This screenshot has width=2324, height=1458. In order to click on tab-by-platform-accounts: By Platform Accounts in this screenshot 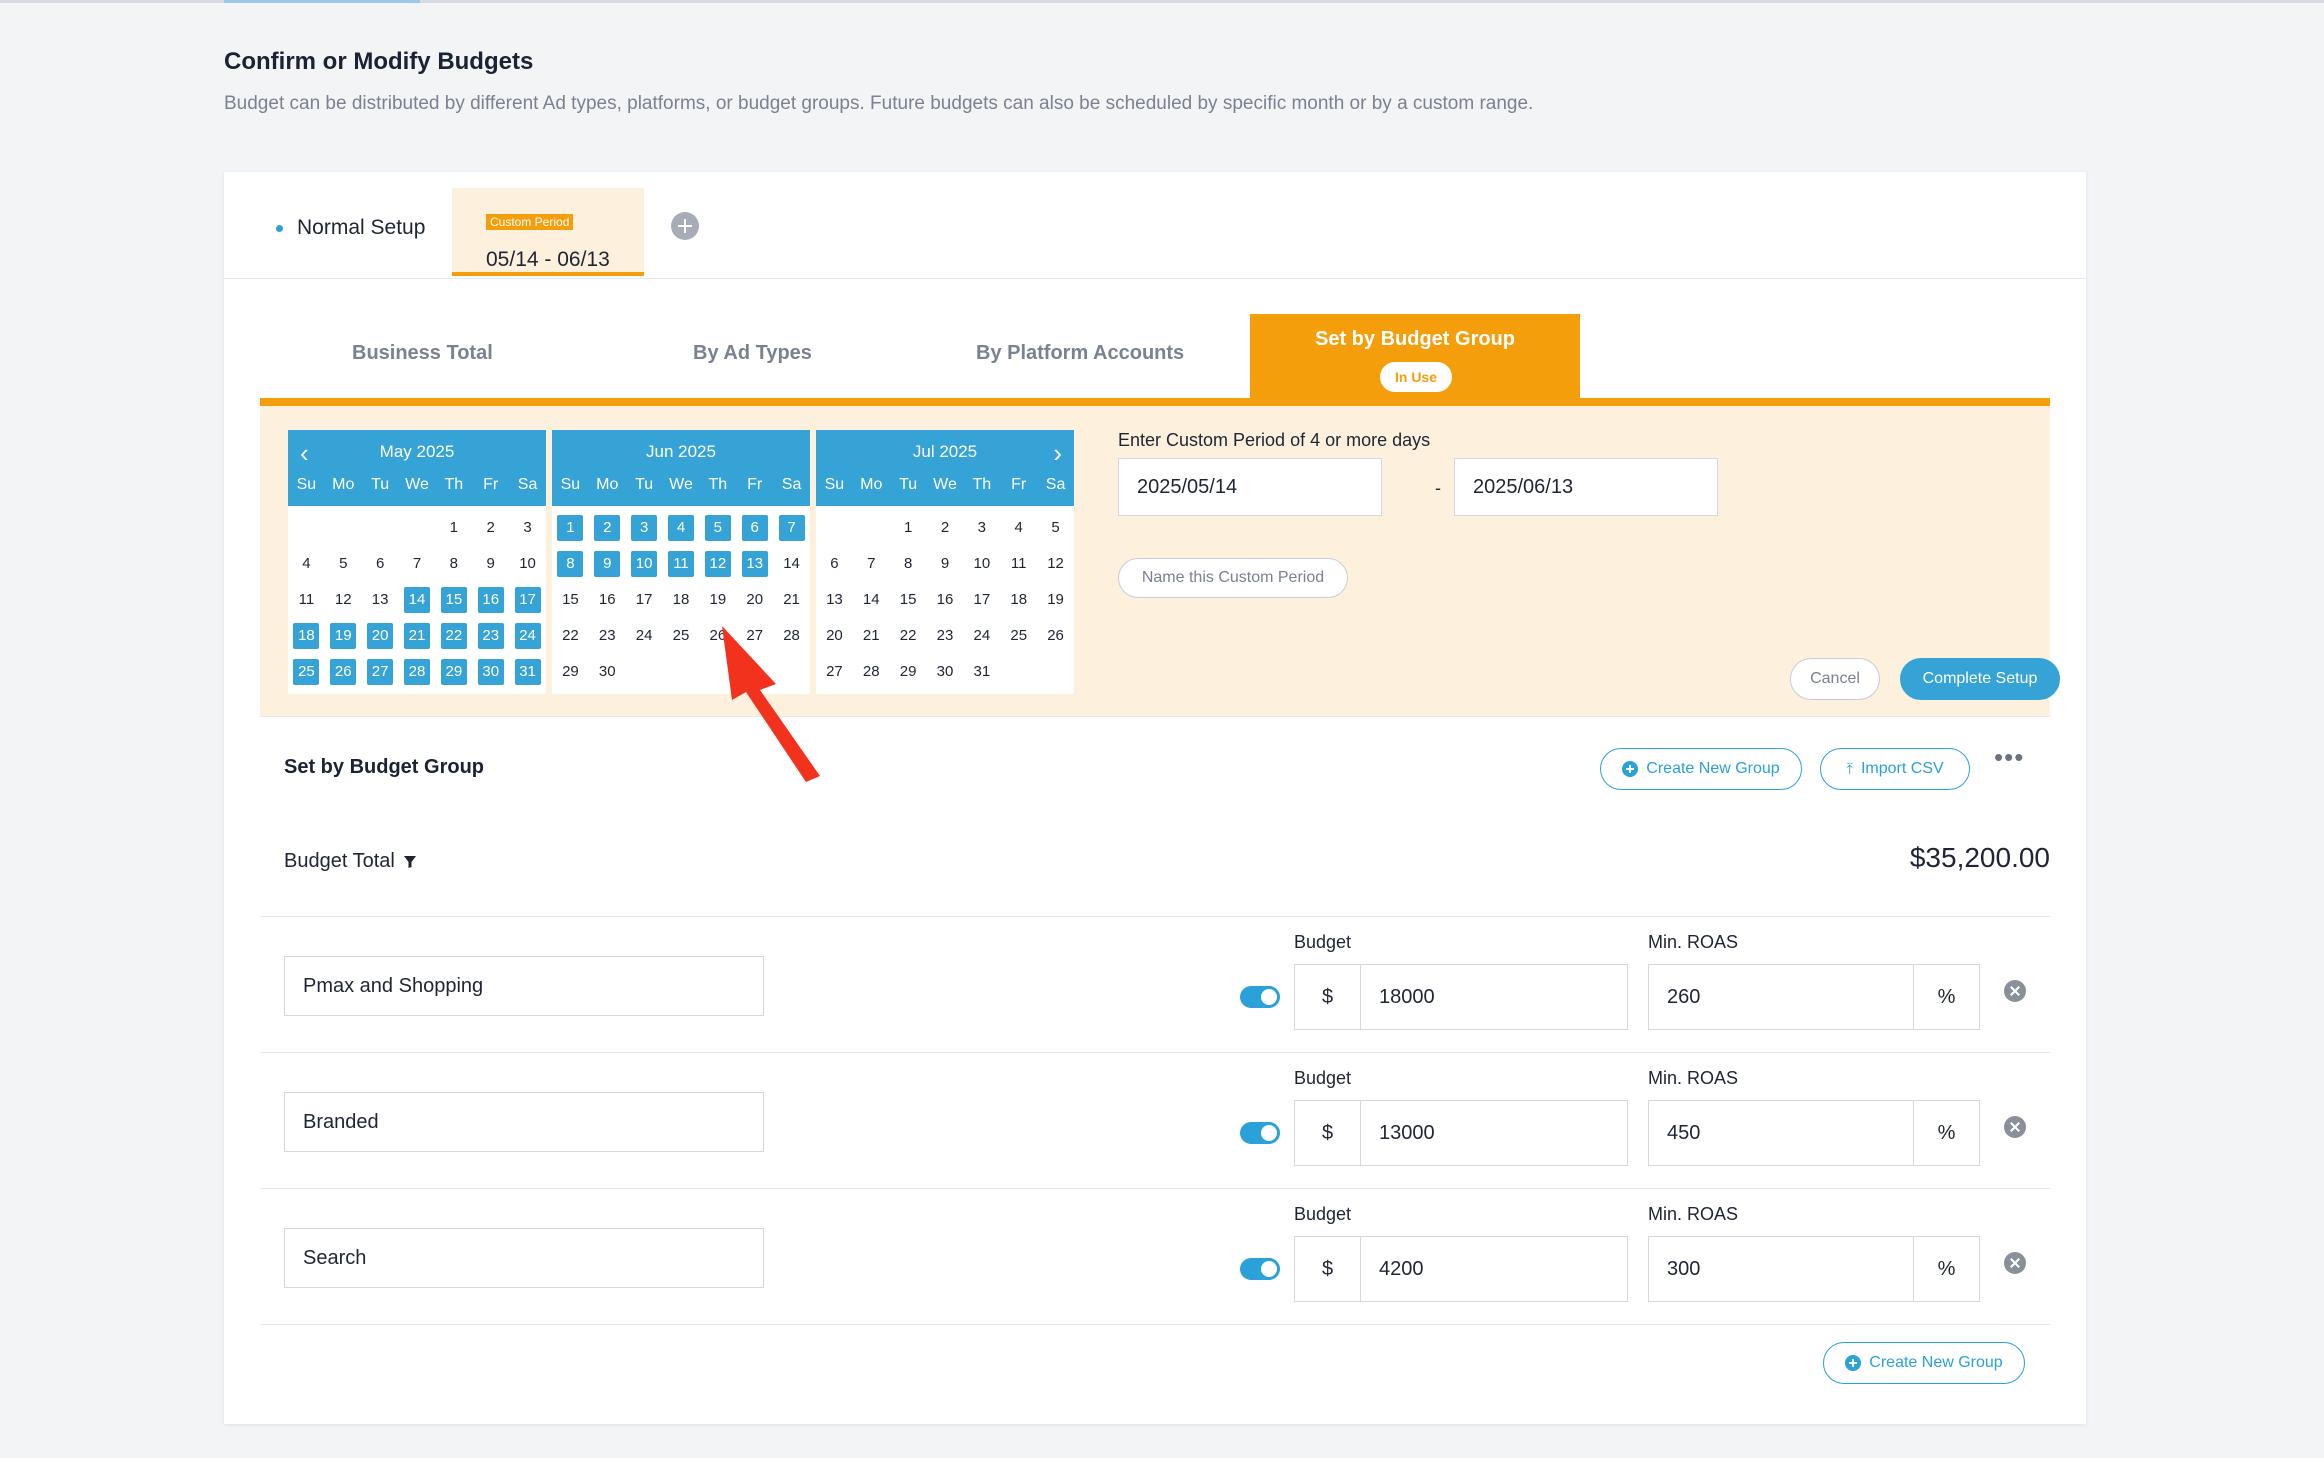, I will do `click(1080, 353)`.